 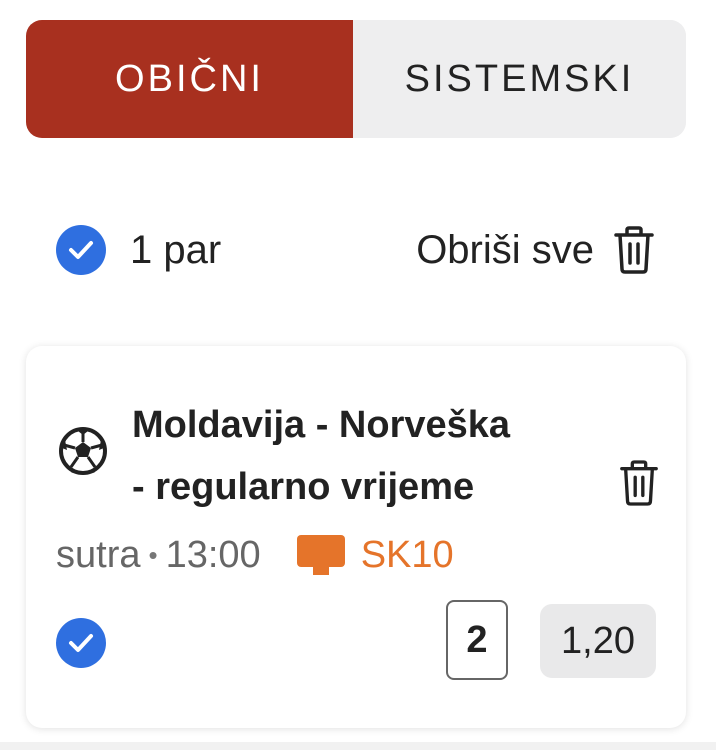 I want to click on bet-odds: 1,20, so click(x=598, y=641).